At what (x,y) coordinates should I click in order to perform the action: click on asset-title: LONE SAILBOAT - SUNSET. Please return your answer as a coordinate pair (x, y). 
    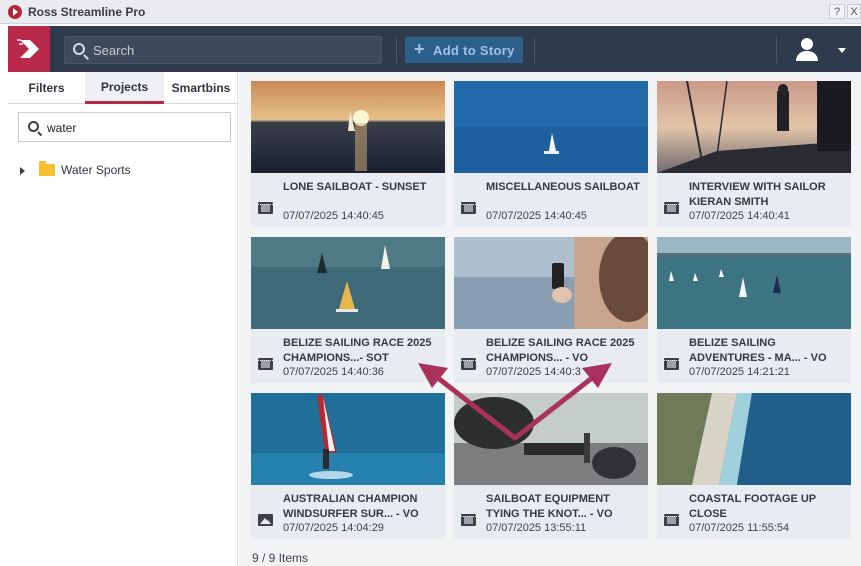
    Looking at the image, I should click on (355, 187).